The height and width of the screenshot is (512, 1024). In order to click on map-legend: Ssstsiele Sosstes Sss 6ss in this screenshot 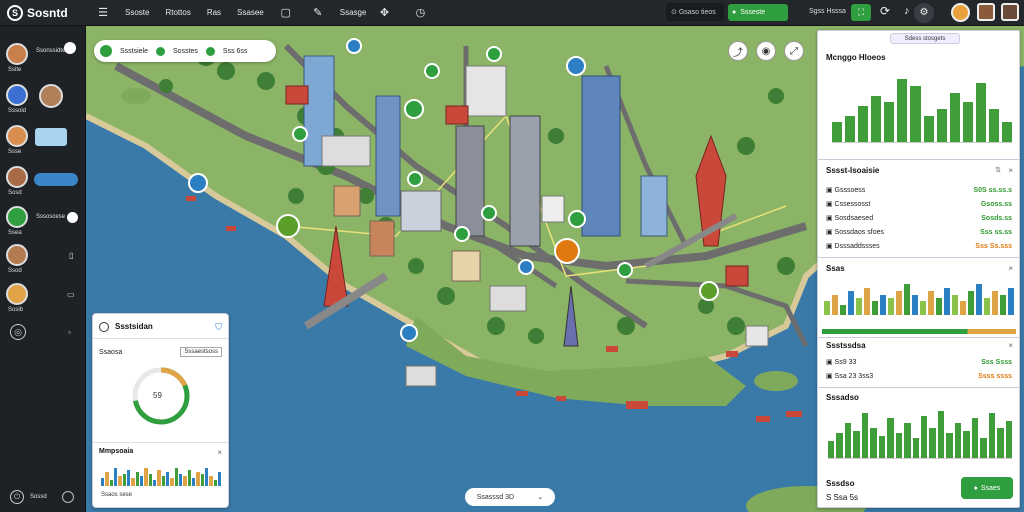, I will do `click(185, 51)`.